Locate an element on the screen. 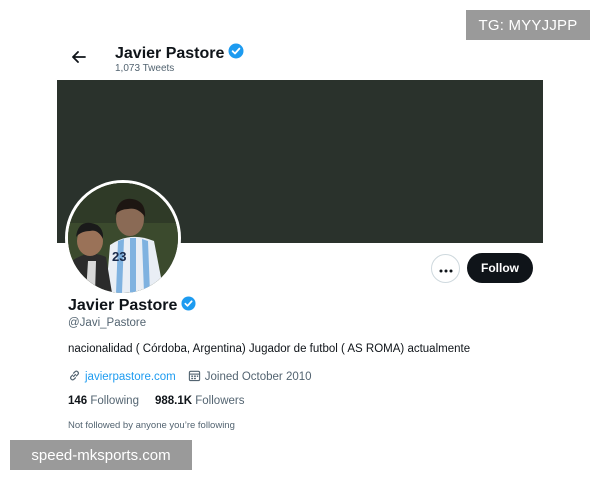  website-item: javierpastore.com is located at coordinates (122, 377).